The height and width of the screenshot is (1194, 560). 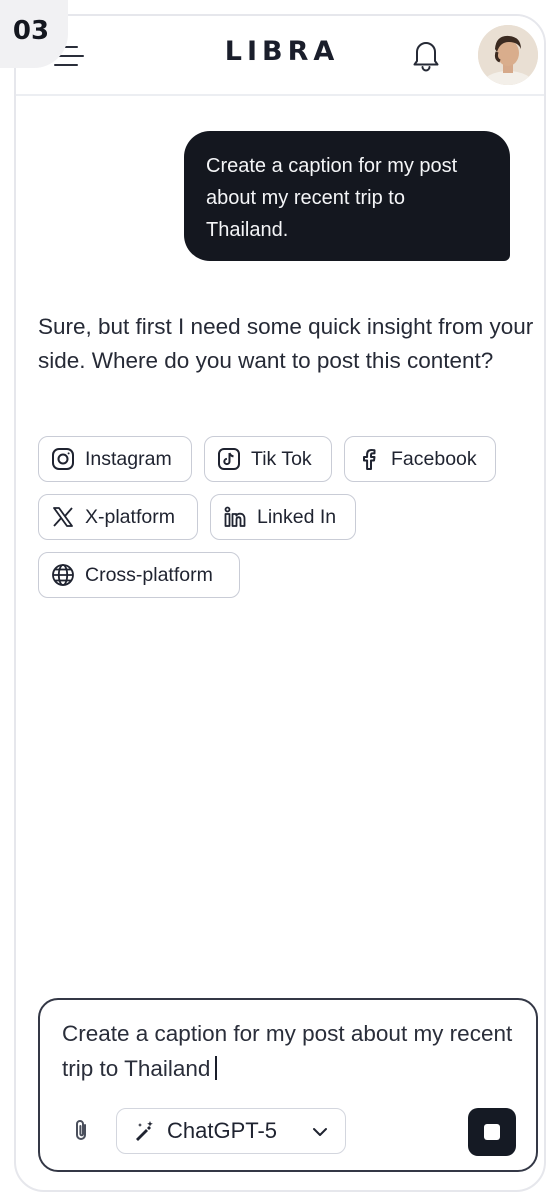 I want to click on model-name: ChatGPT-5, so click(x=222, y=1130).